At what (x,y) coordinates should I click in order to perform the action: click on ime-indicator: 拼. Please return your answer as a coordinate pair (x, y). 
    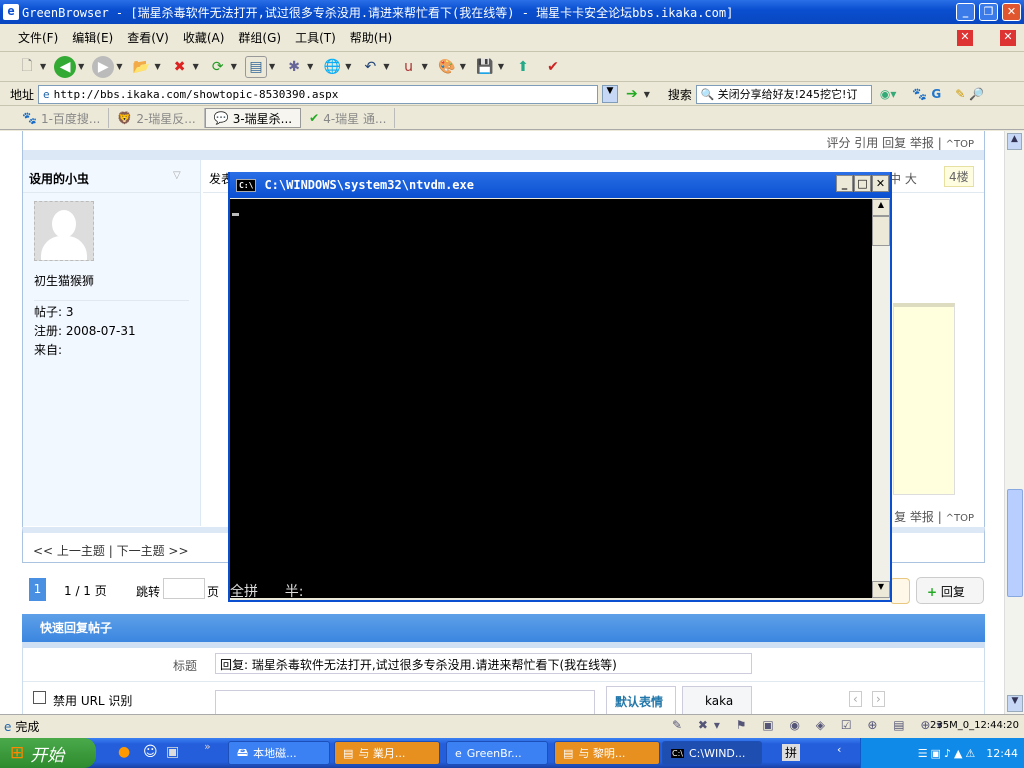
    Looking at the image, I should click on (791, 752).